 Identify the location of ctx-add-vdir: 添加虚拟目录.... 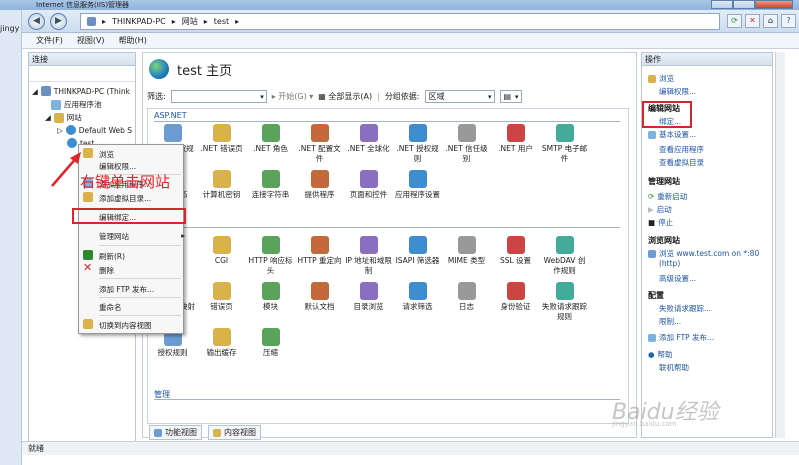
(125, 198).